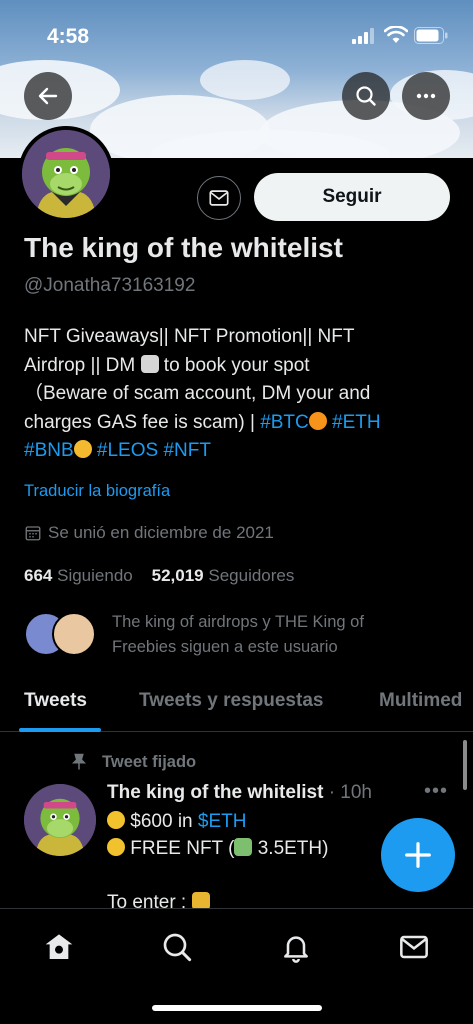 The image size is (473, 1024). I want to click on profile-avatar, so click(66, 174).